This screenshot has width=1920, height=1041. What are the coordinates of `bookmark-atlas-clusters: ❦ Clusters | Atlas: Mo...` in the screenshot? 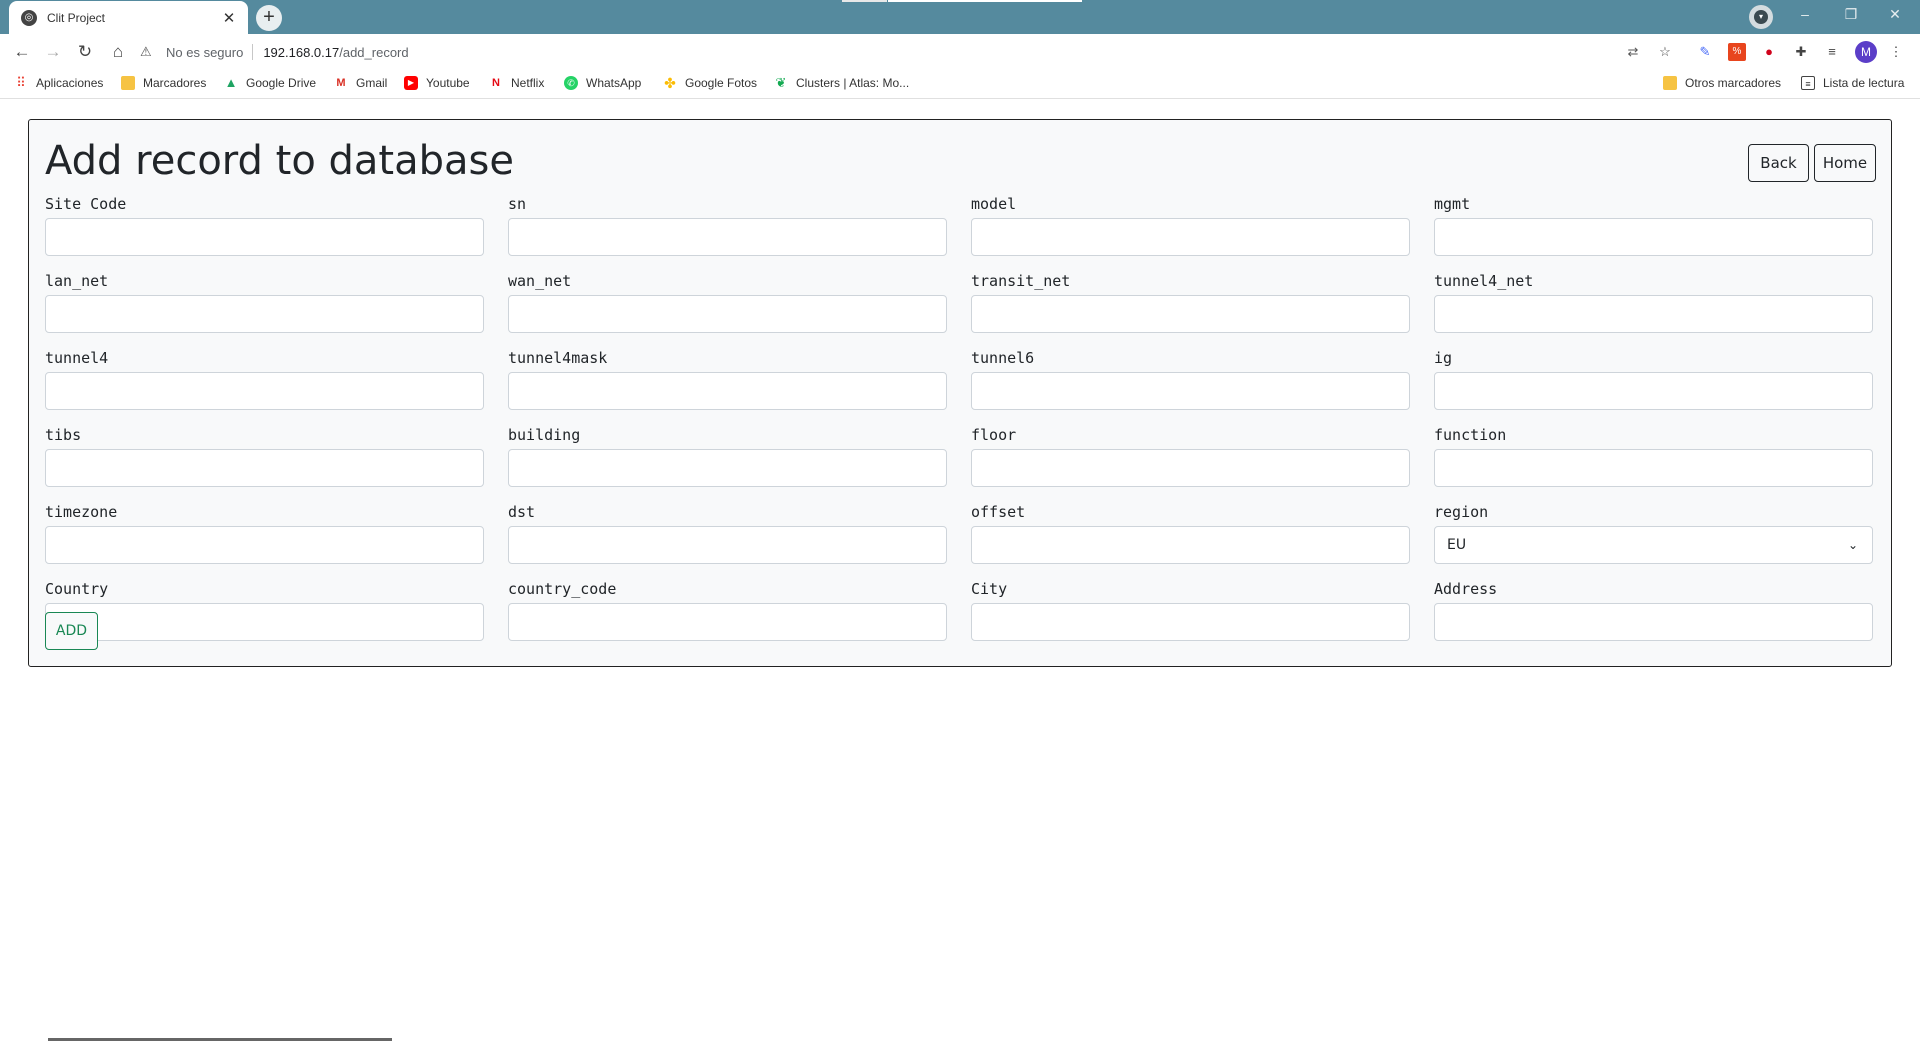 It's located at (842, 83).